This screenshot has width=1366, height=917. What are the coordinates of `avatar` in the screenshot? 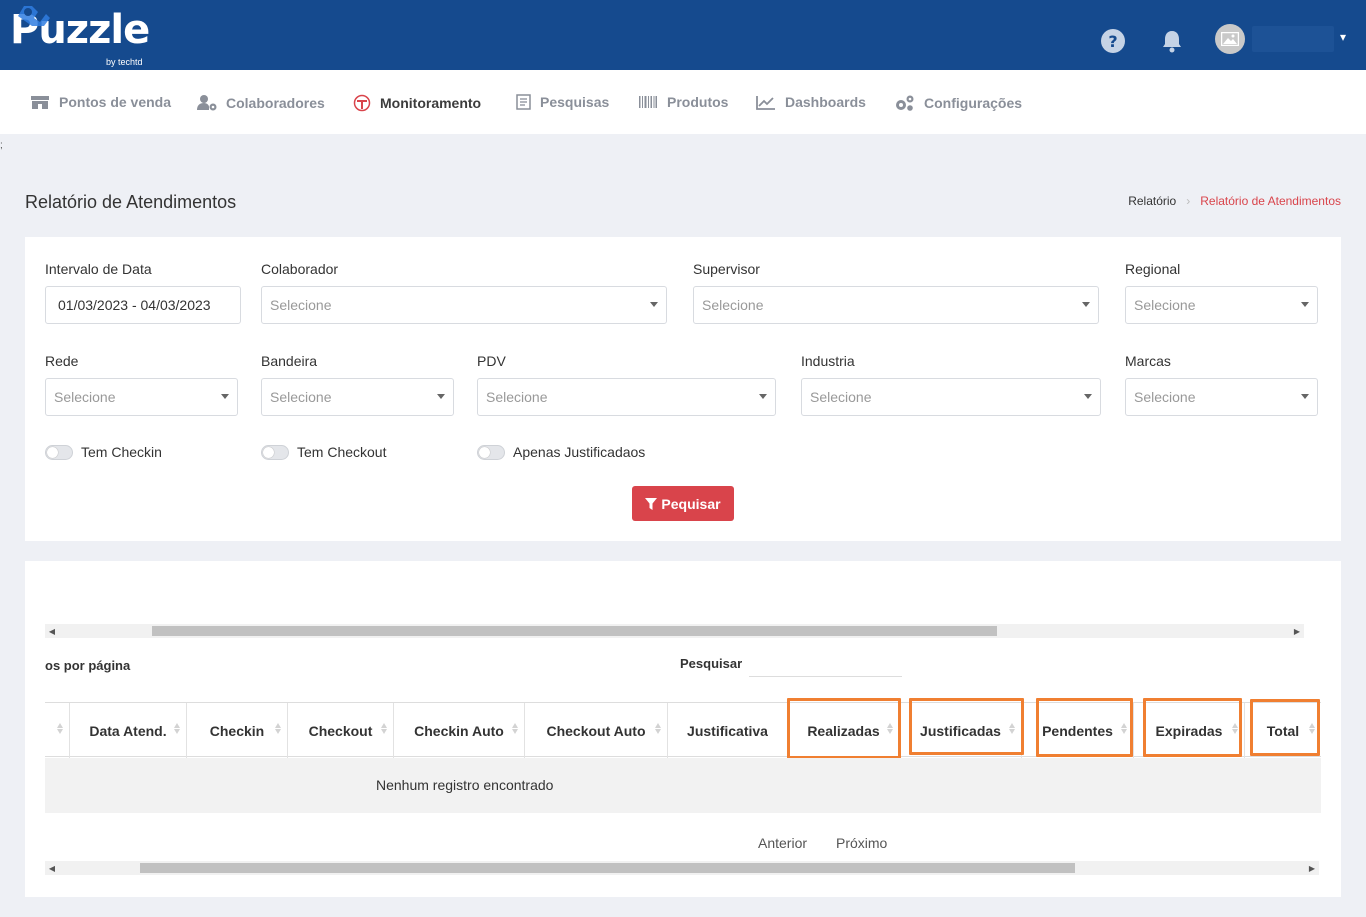 It's located at (1230, 39).